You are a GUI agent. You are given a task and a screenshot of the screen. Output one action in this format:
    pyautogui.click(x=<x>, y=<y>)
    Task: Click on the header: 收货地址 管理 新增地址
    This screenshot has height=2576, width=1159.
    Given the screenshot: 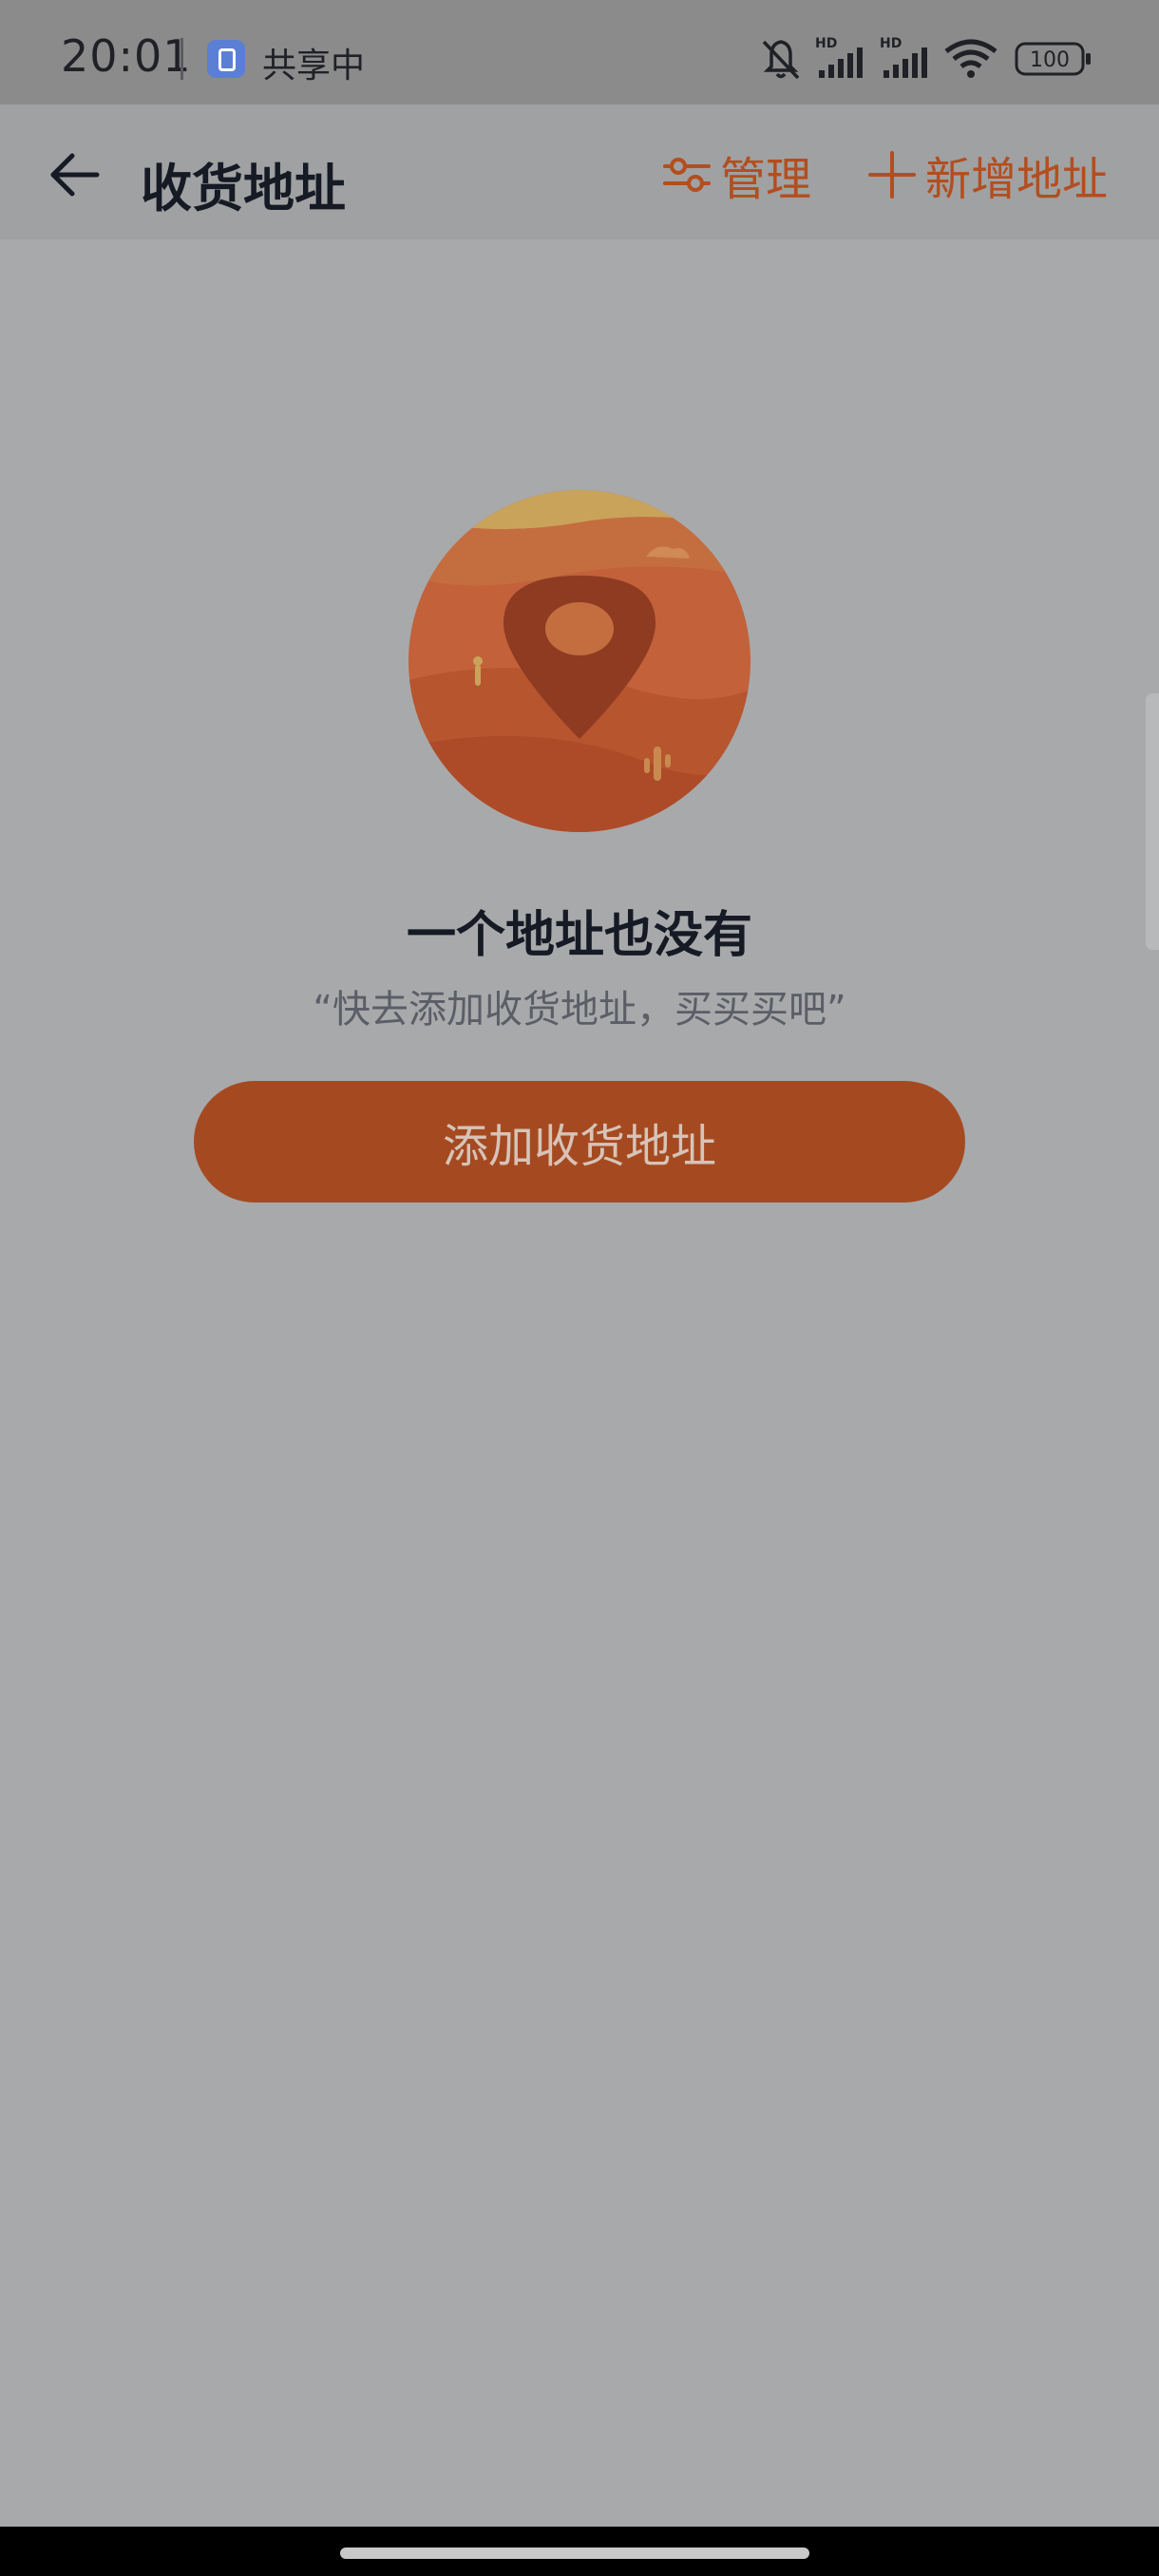 What is the action you would take?
    pyautogui.click(x=579, y=171)
    